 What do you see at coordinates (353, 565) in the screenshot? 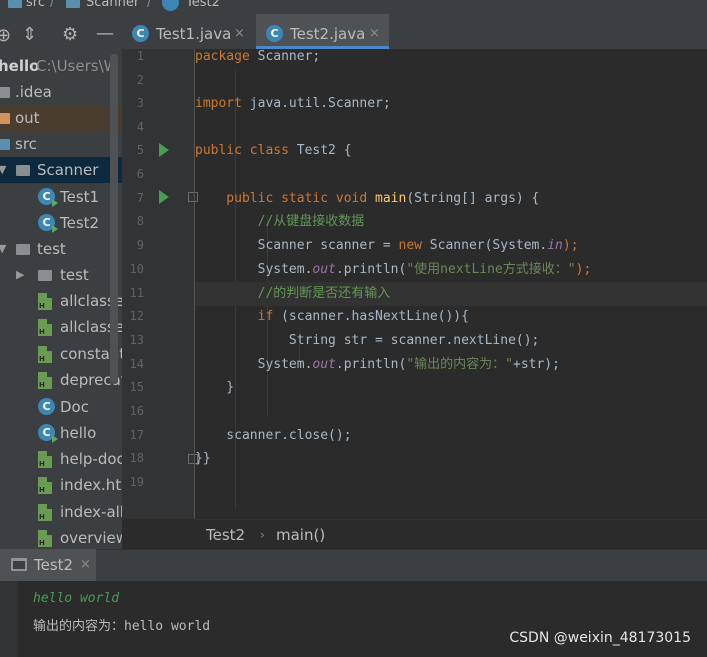
I see `run-panel-header` at bounding box center [353, 565].